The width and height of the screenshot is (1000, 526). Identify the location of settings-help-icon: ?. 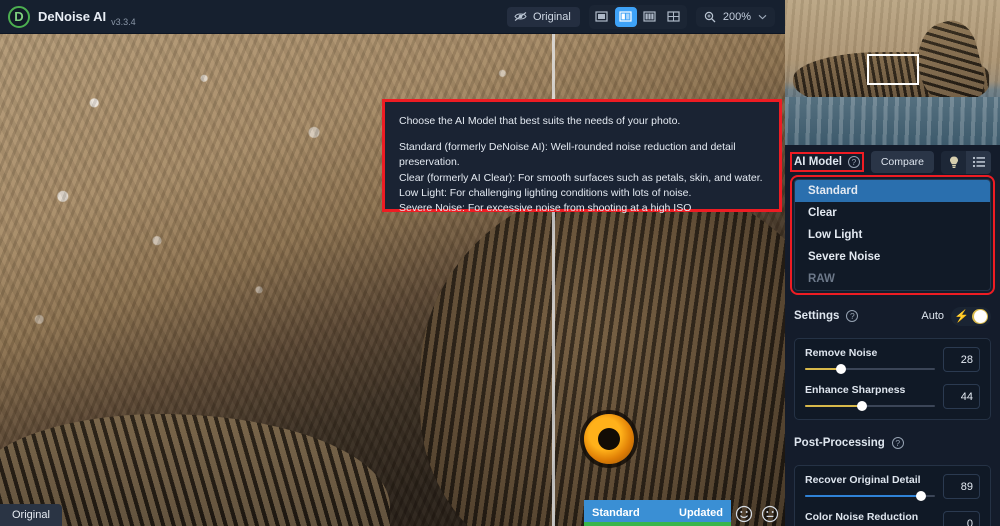
(852, 316).